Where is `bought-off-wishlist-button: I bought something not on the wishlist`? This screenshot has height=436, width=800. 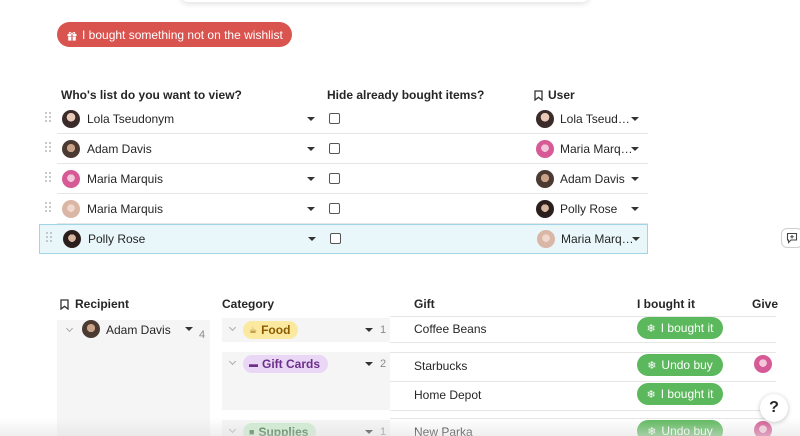 bought-off-wishlist-button: I bought something not on the wishlist is located at coordinates (174, 34).